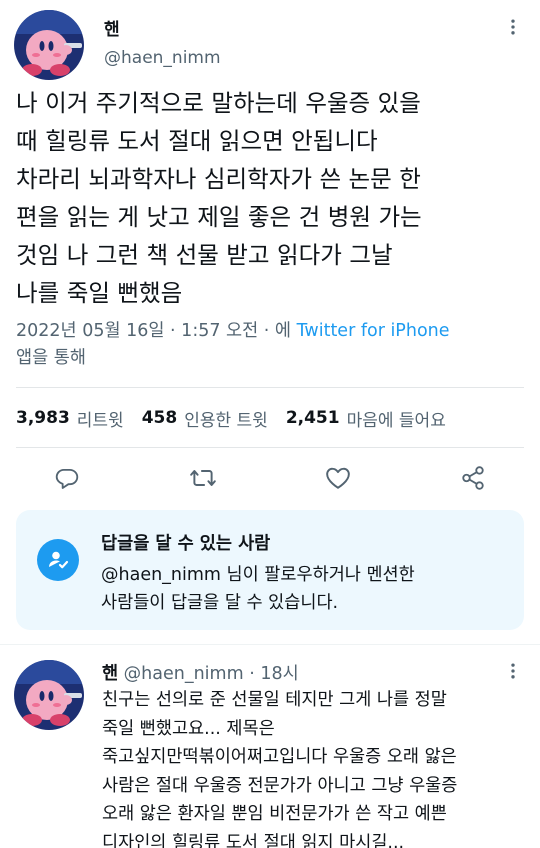  What do you see at coordinates (270, 478) in the screenshot?
I see `action-bar` at bounding box center [270, 478].